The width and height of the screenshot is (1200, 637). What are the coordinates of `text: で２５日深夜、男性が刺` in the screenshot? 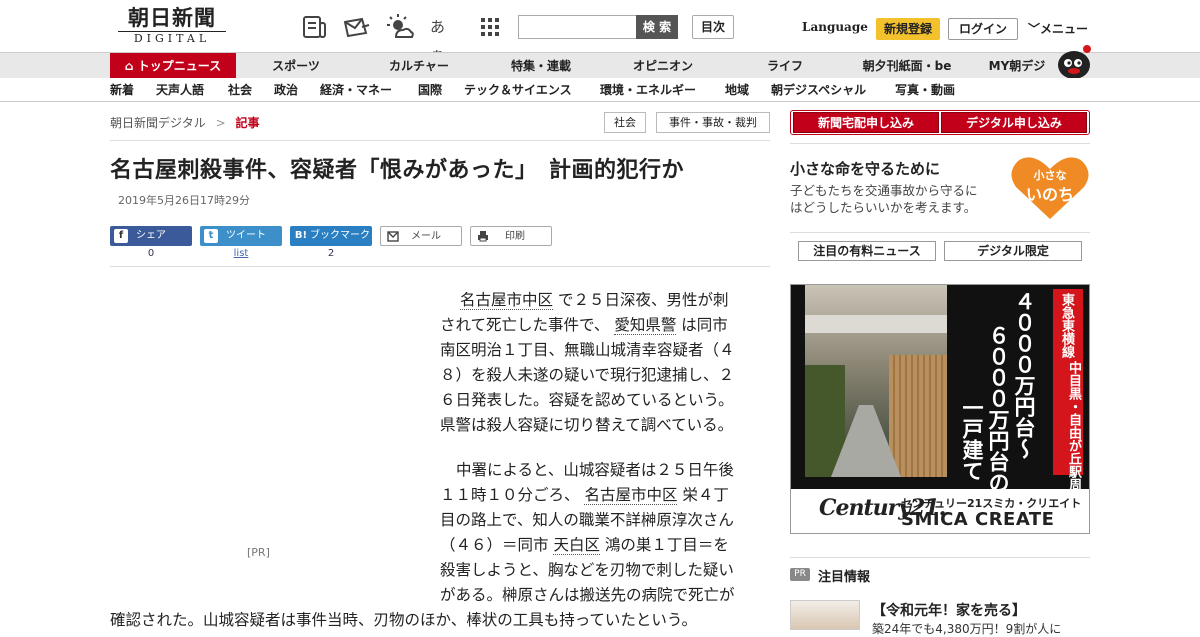 It's located at (641, 300).